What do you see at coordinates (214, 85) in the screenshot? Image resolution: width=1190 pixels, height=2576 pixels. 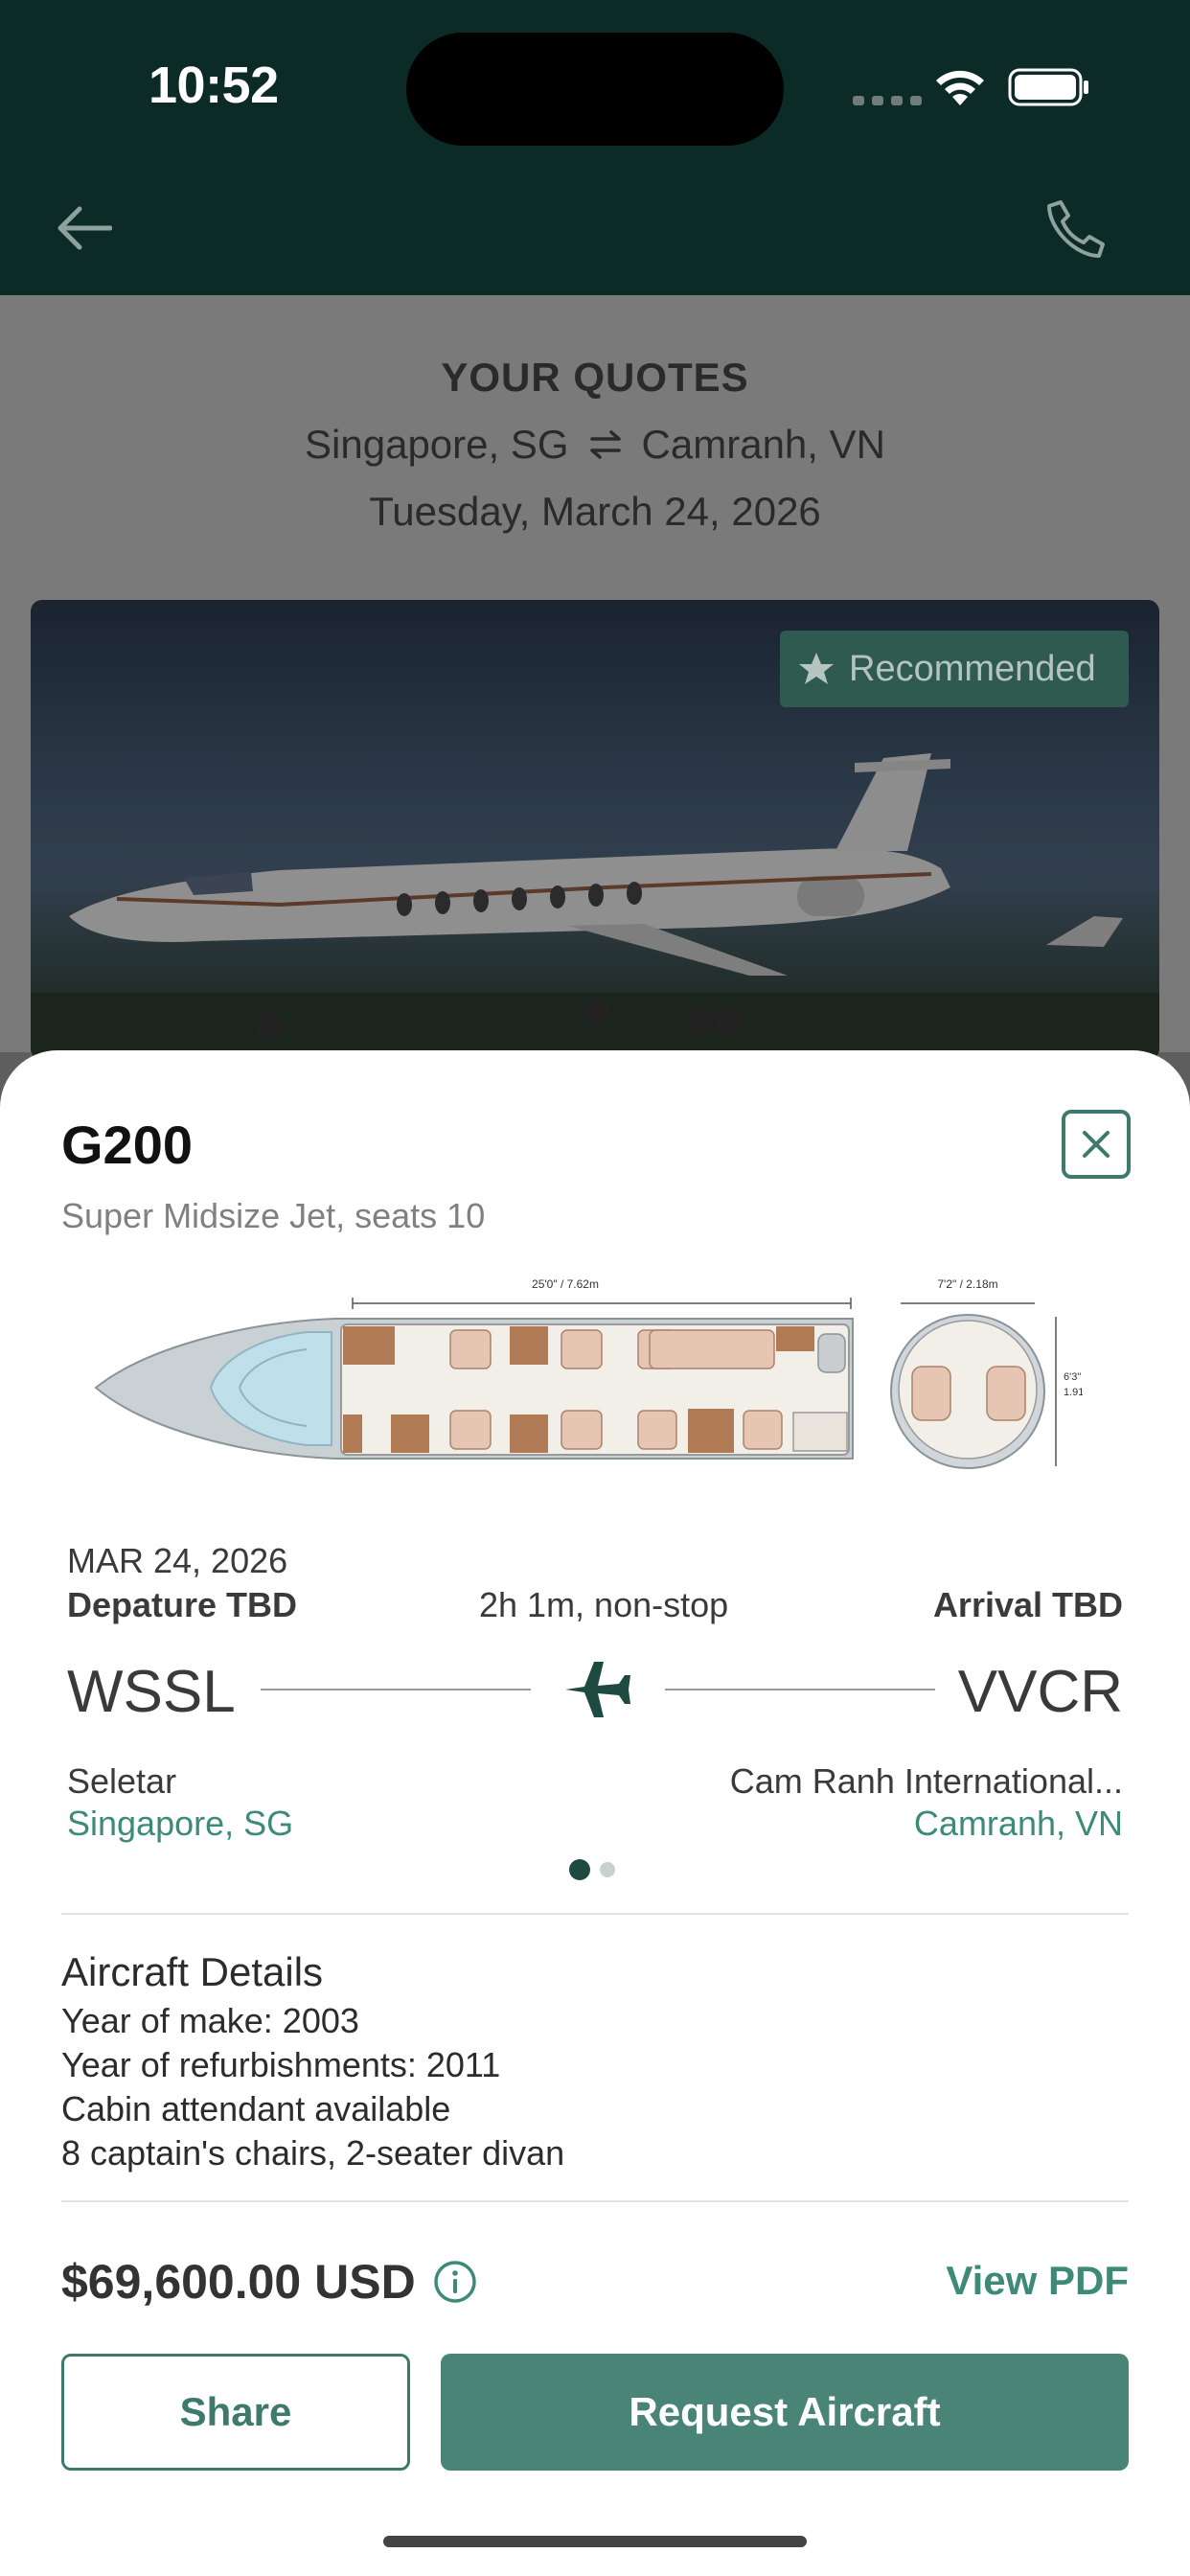 I see `status-time: 10:52` at bounding box center [214, 85].